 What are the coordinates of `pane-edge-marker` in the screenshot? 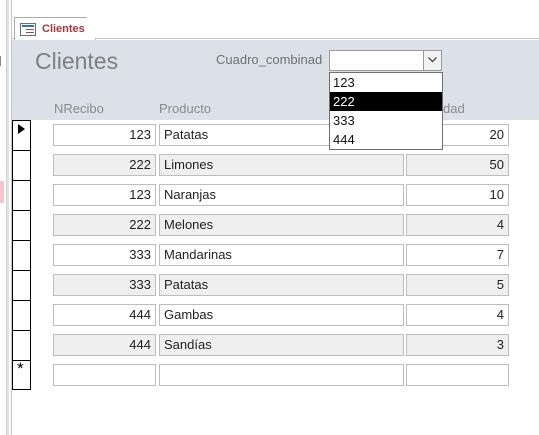 It's located at (2, 61).